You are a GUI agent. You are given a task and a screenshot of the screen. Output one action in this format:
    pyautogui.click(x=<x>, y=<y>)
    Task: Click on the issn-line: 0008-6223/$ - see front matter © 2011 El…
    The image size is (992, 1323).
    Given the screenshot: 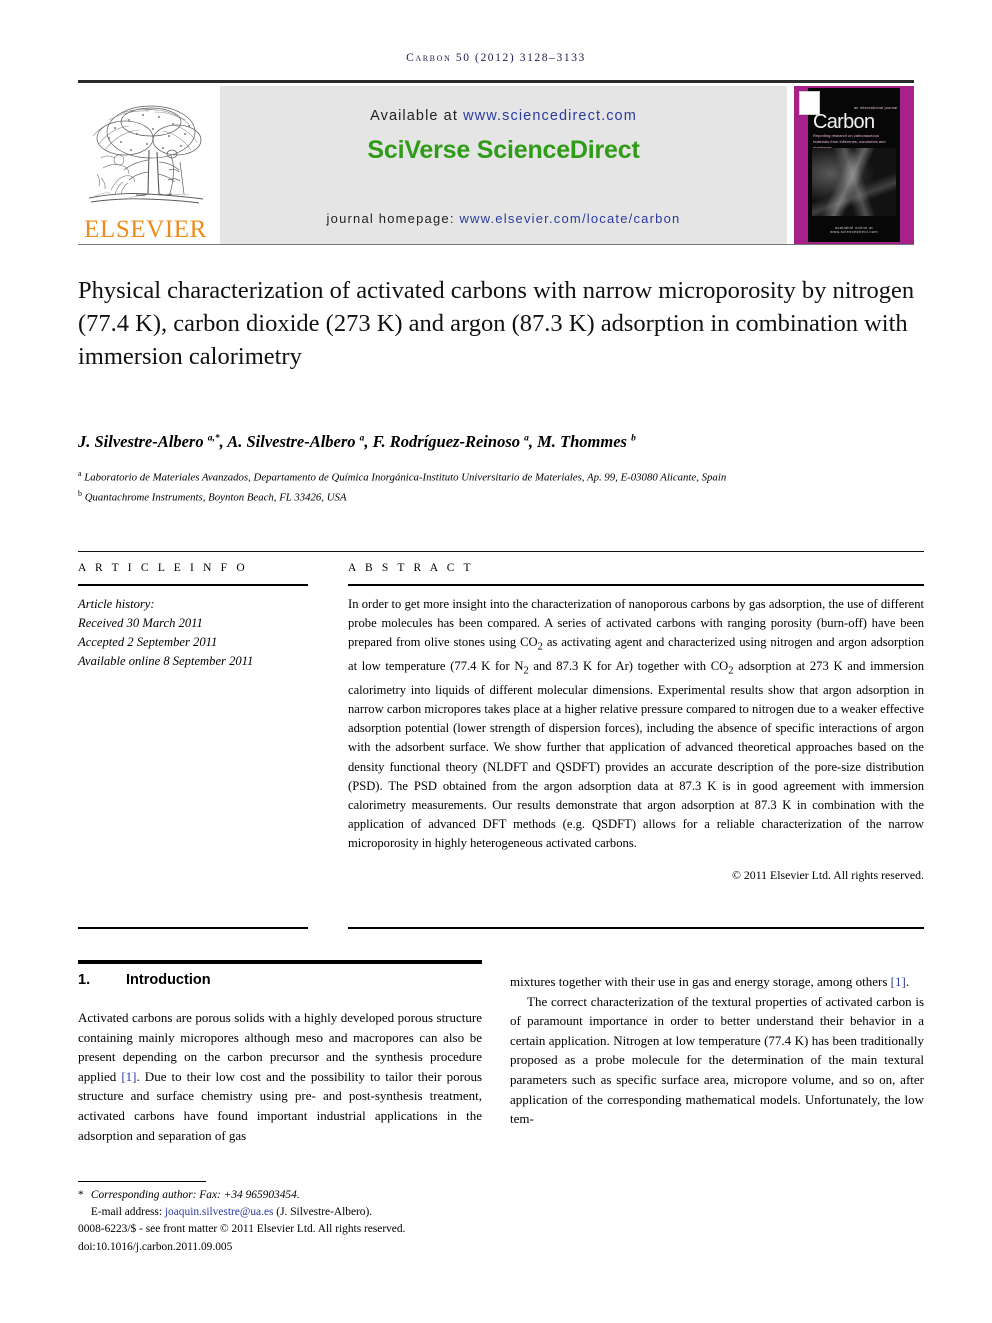 What is the action you would take?
    pyautogui.click(x=242, y=1229)
    